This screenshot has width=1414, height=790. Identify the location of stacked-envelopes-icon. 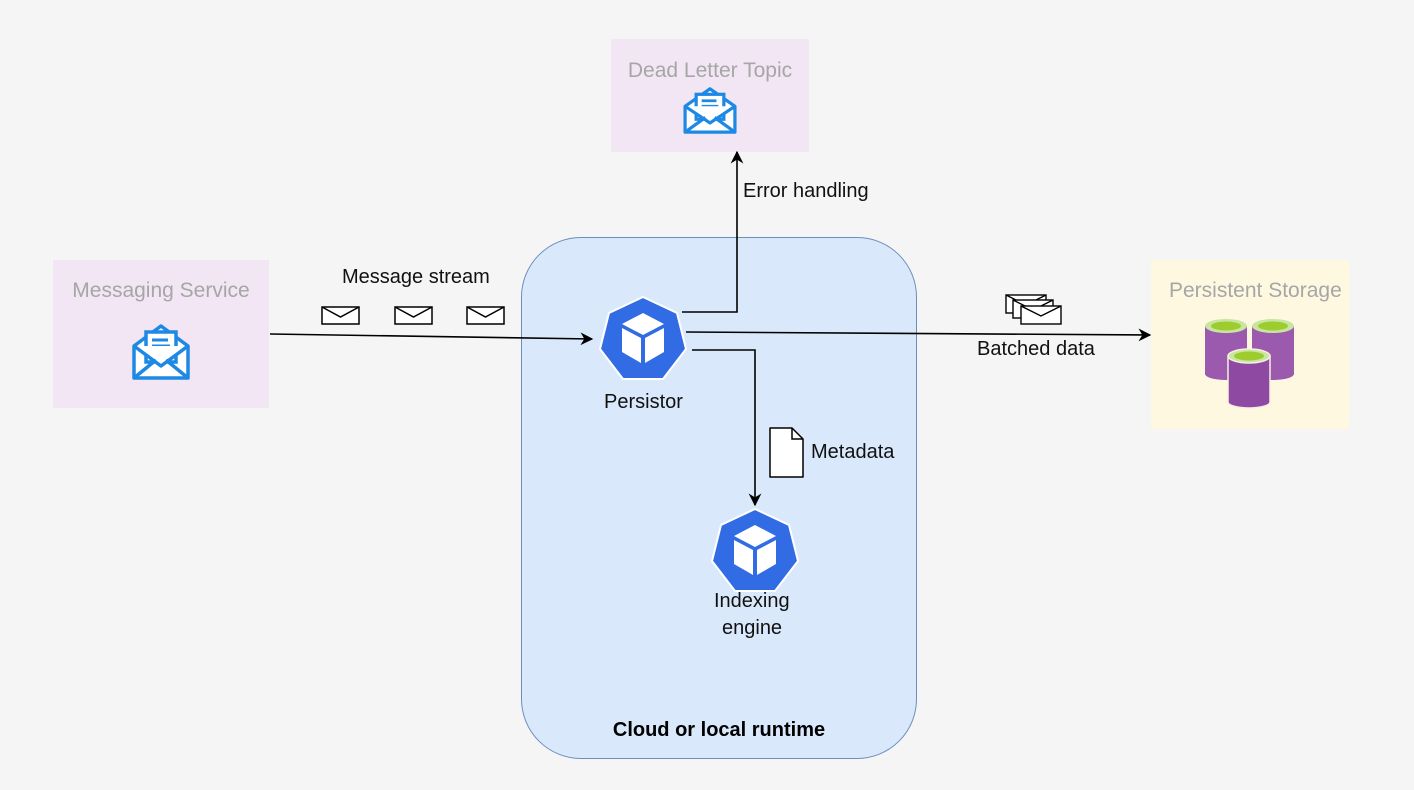
(1033, 309).